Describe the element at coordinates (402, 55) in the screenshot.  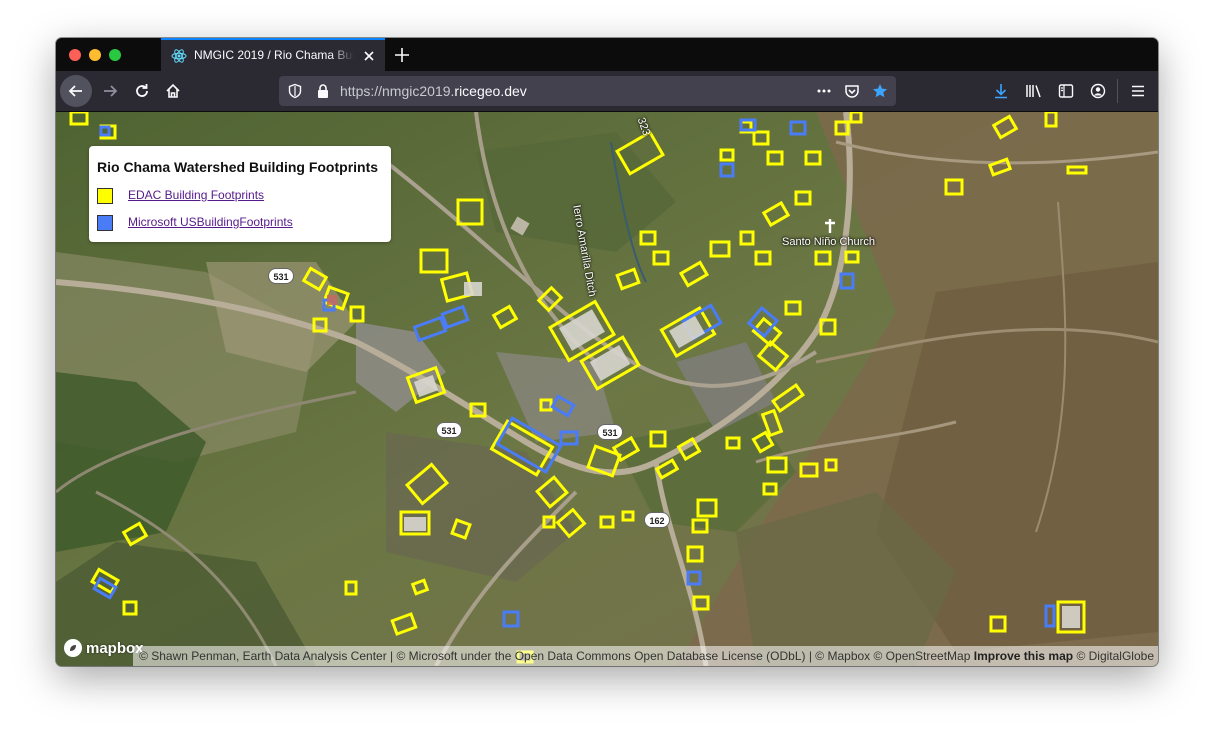
I see `new-tab-icon` at that location.